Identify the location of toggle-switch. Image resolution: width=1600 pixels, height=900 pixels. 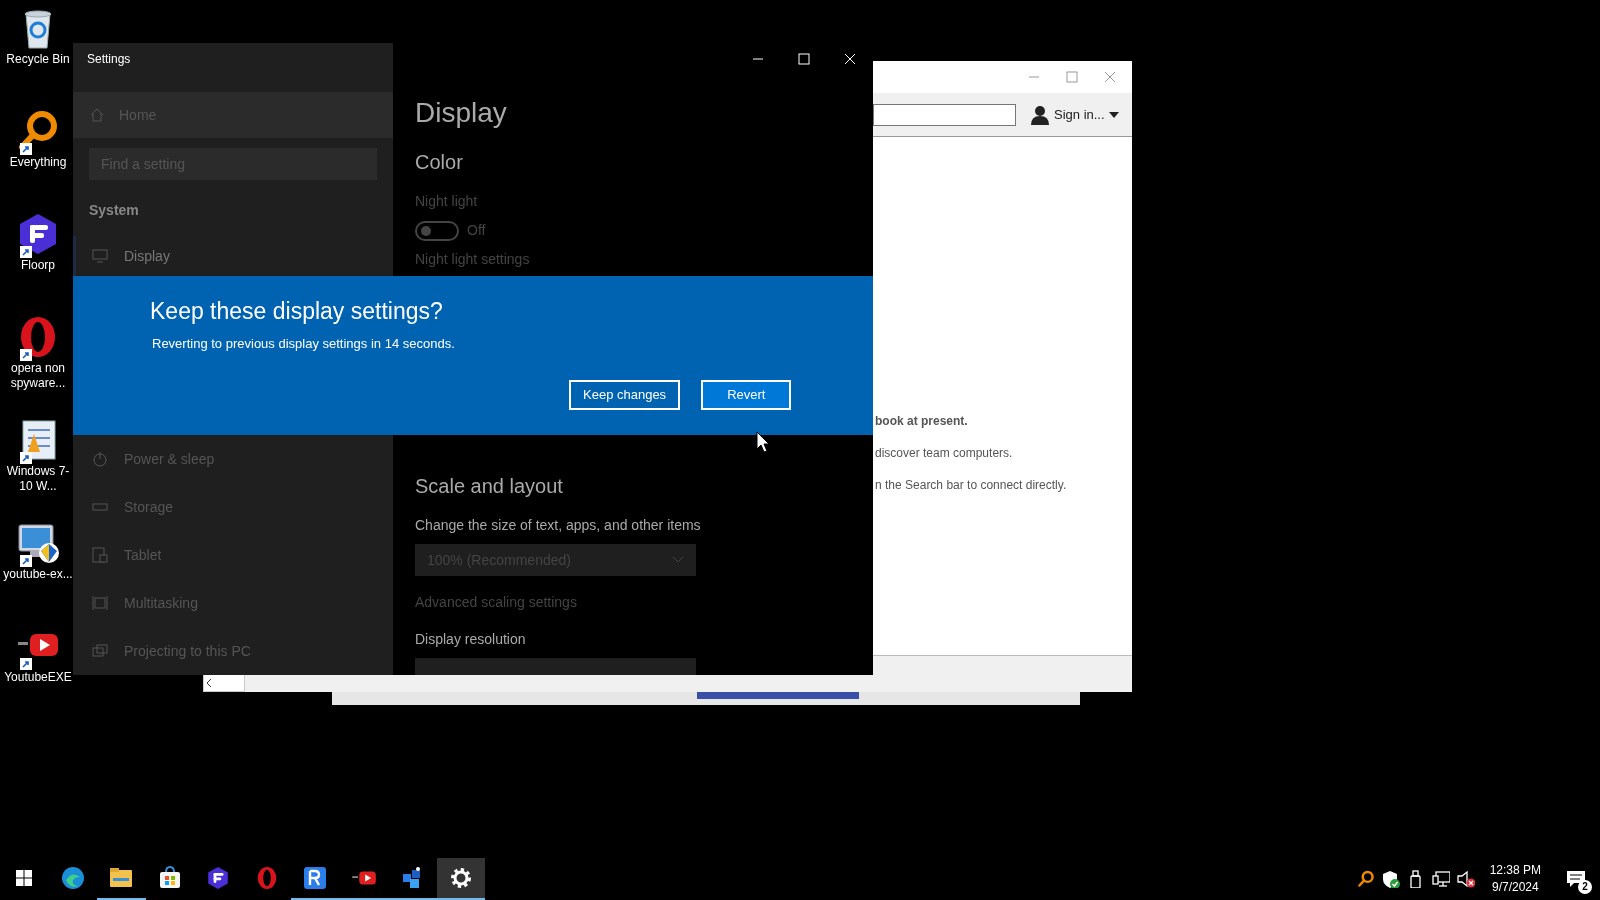
(437, 230).